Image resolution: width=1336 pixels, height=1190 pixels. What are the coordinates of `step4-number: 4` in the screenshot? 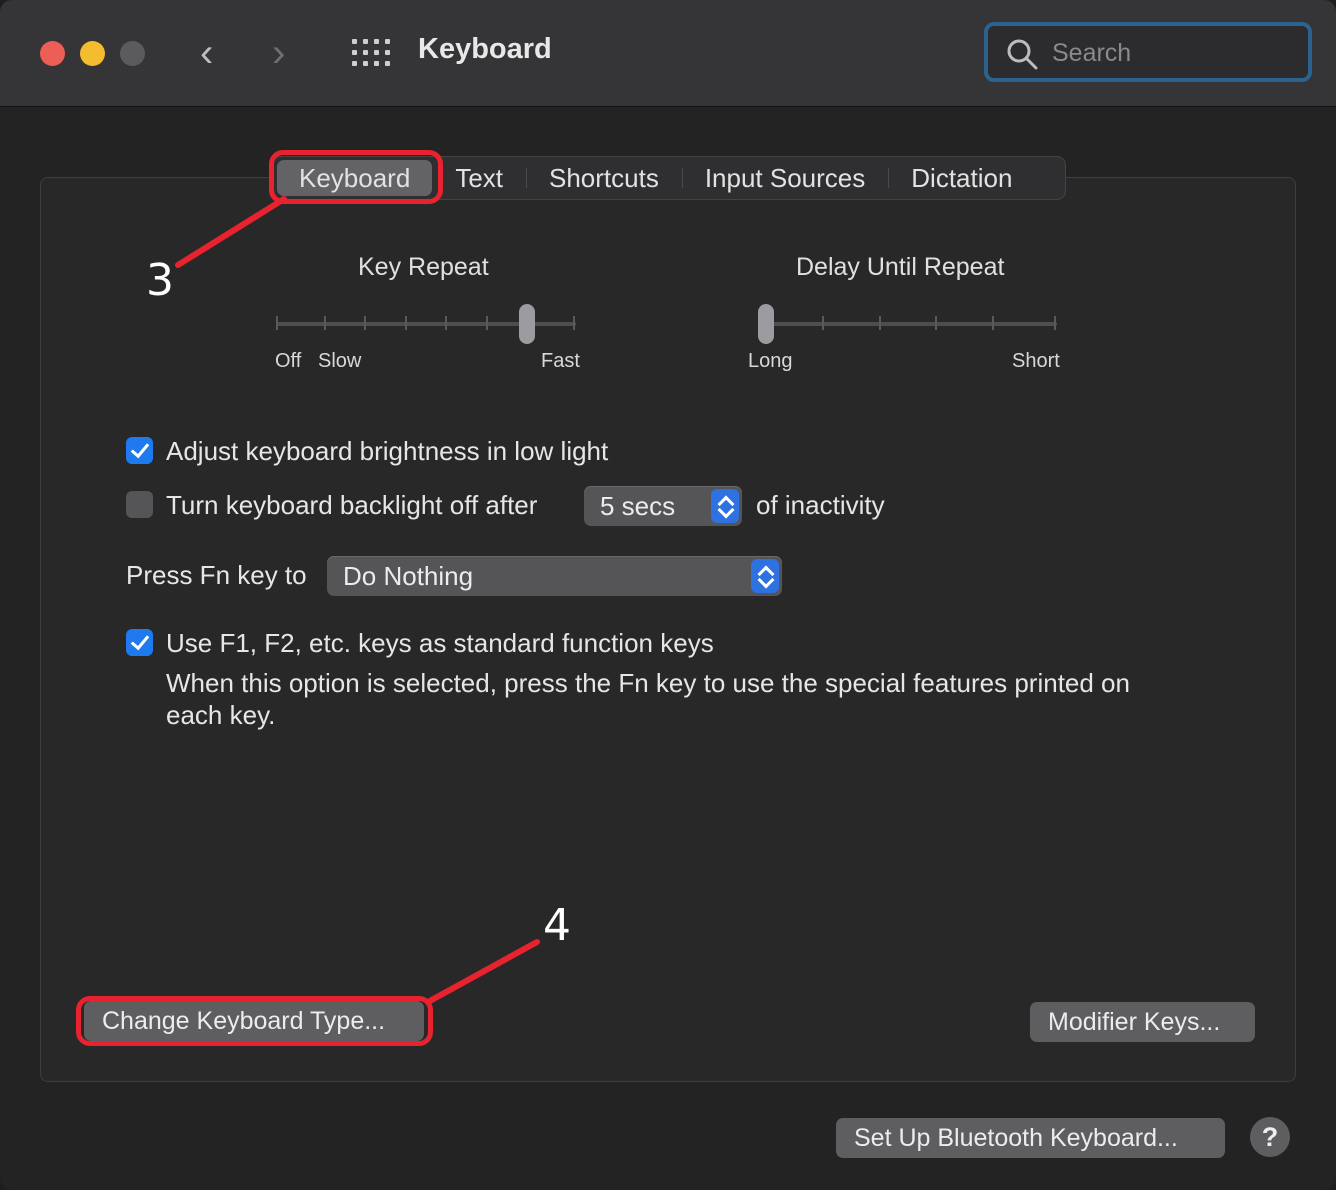 It's located at (557, 925).